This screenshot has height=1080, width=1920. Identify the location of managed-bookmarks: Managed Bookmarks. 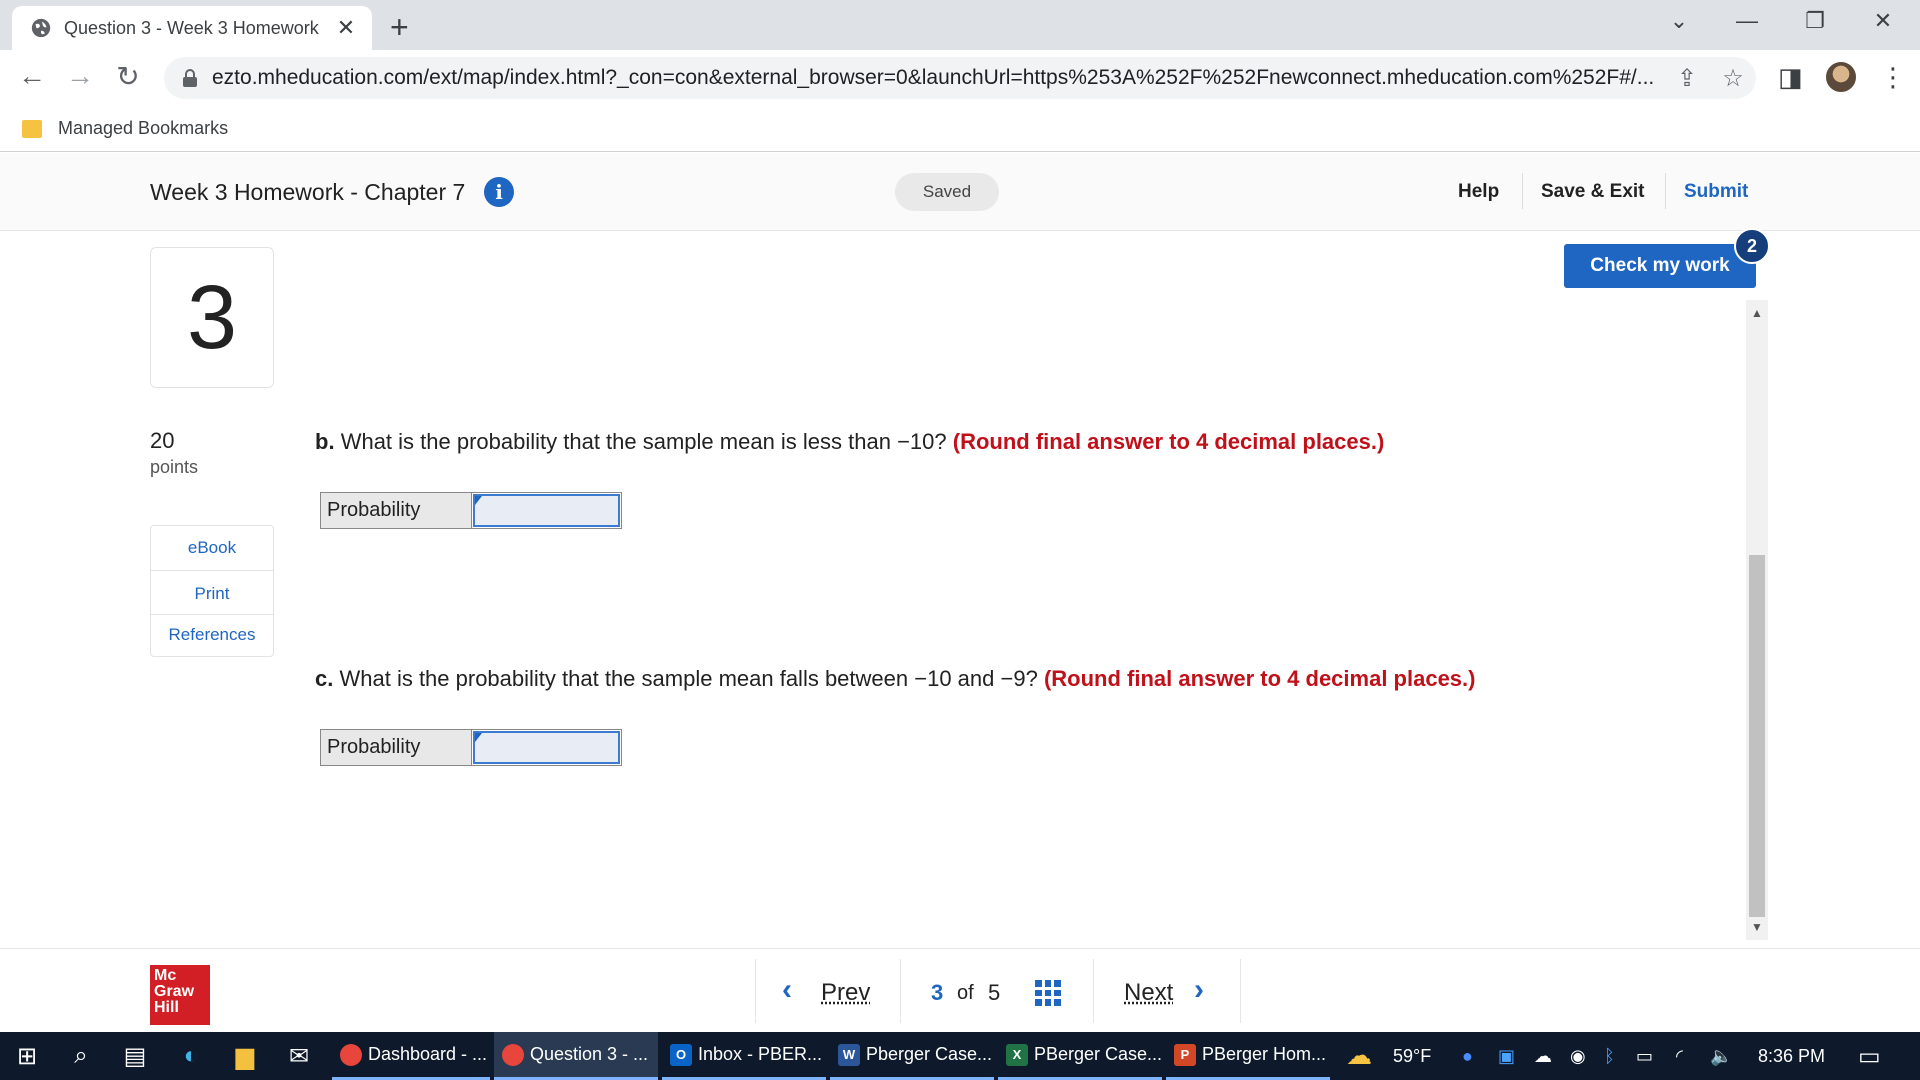
(143, 128).